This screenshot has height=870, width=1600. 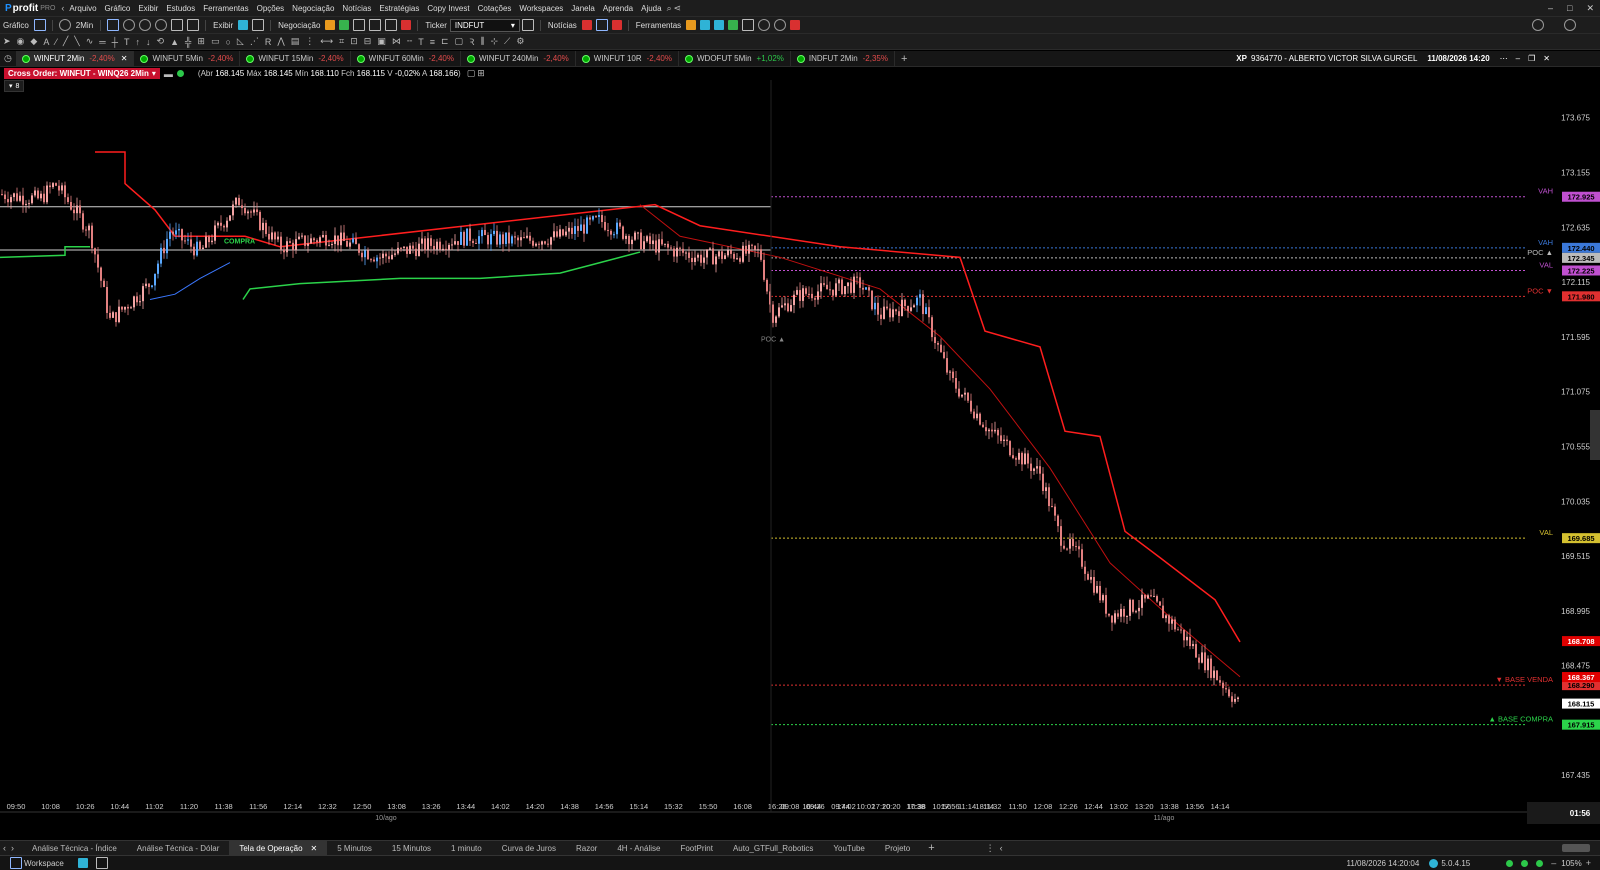 What do you see at coordinates (4, 848) in the screenshot?
I see `prev-workspace-icon: ‹` at bounding box center [4, 848].